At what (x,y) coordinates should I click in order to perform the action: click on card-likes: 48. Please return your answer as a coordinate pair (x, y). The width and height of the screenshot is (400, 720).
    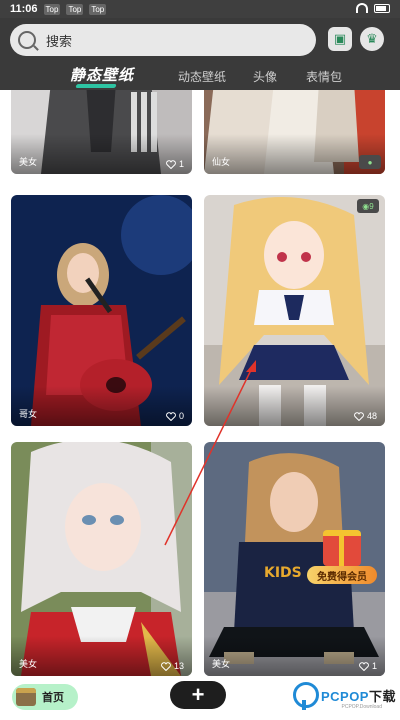
    Looking at the image, I should click on (365, 416).